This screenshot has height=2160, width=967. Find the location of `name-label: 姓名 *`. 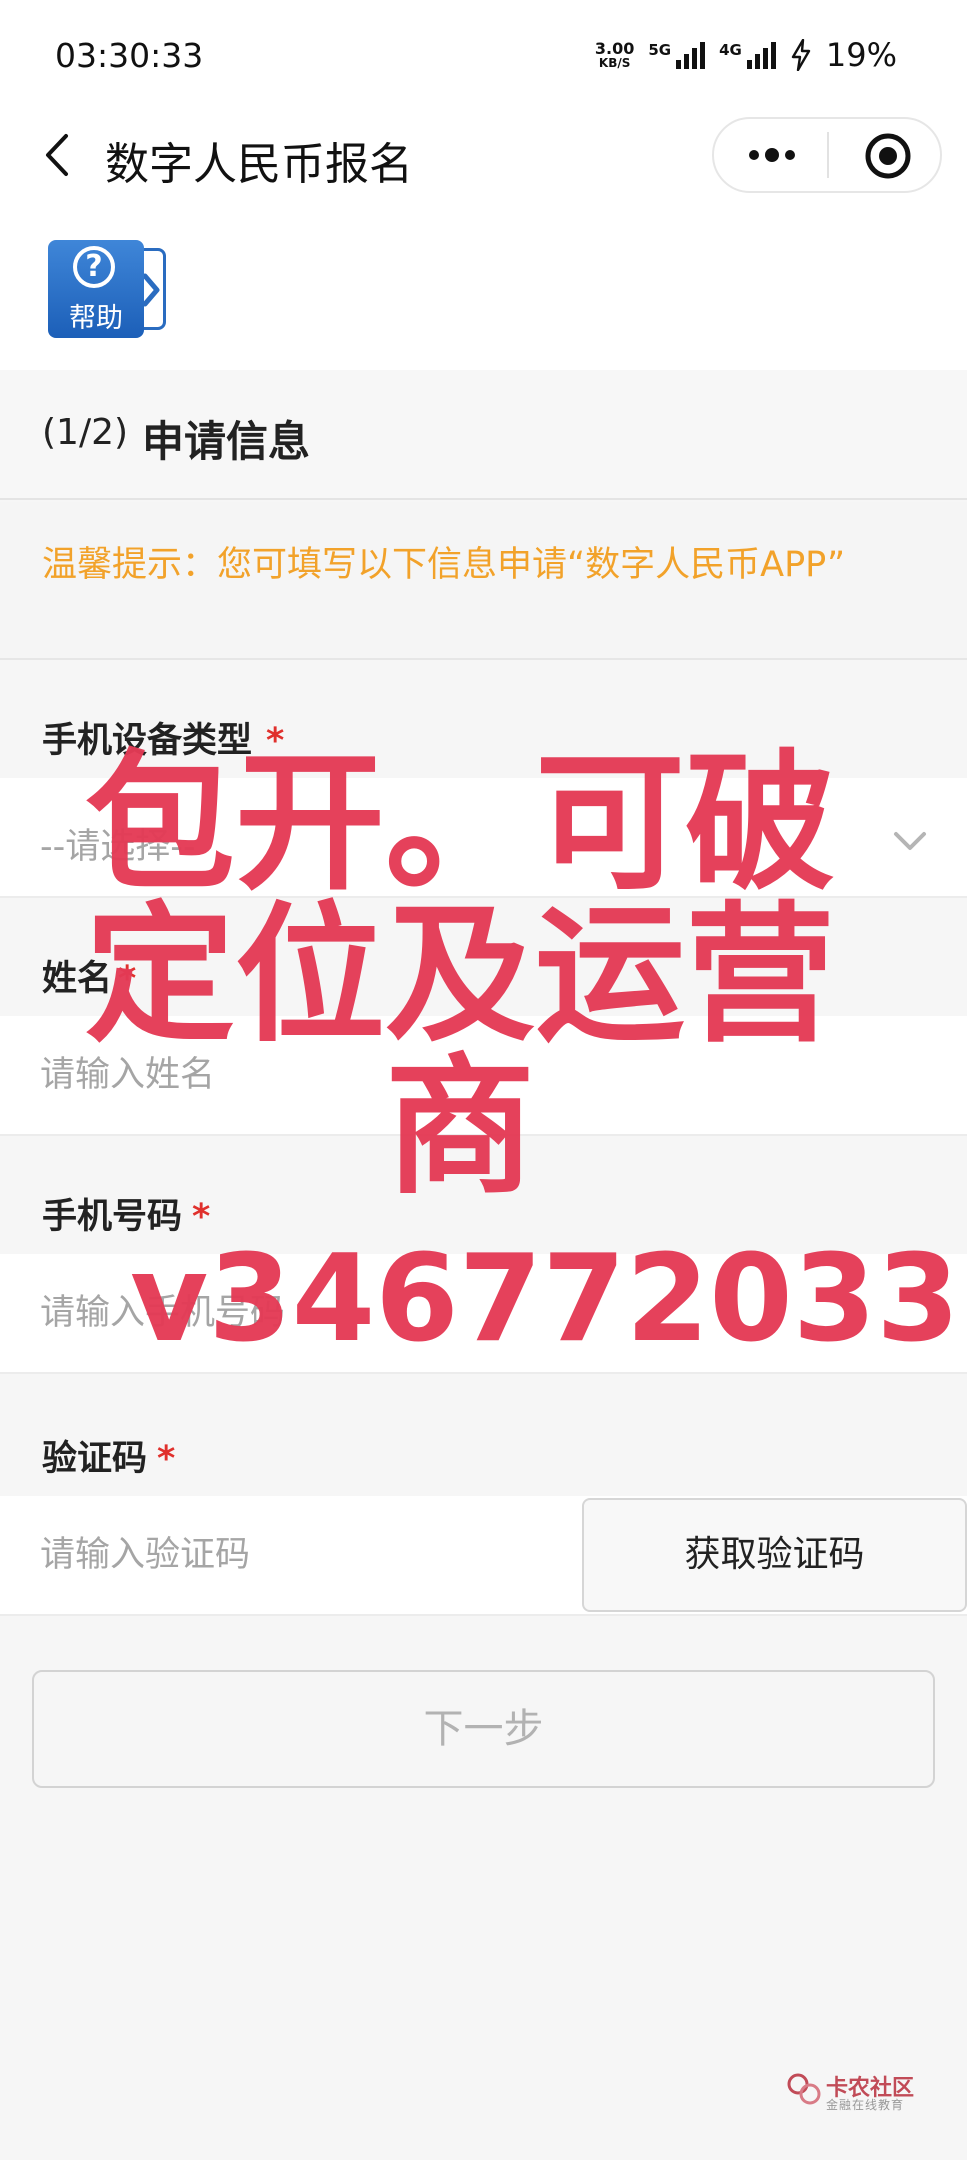

name-label: 姓名 * is located at coordinates (89, 975).